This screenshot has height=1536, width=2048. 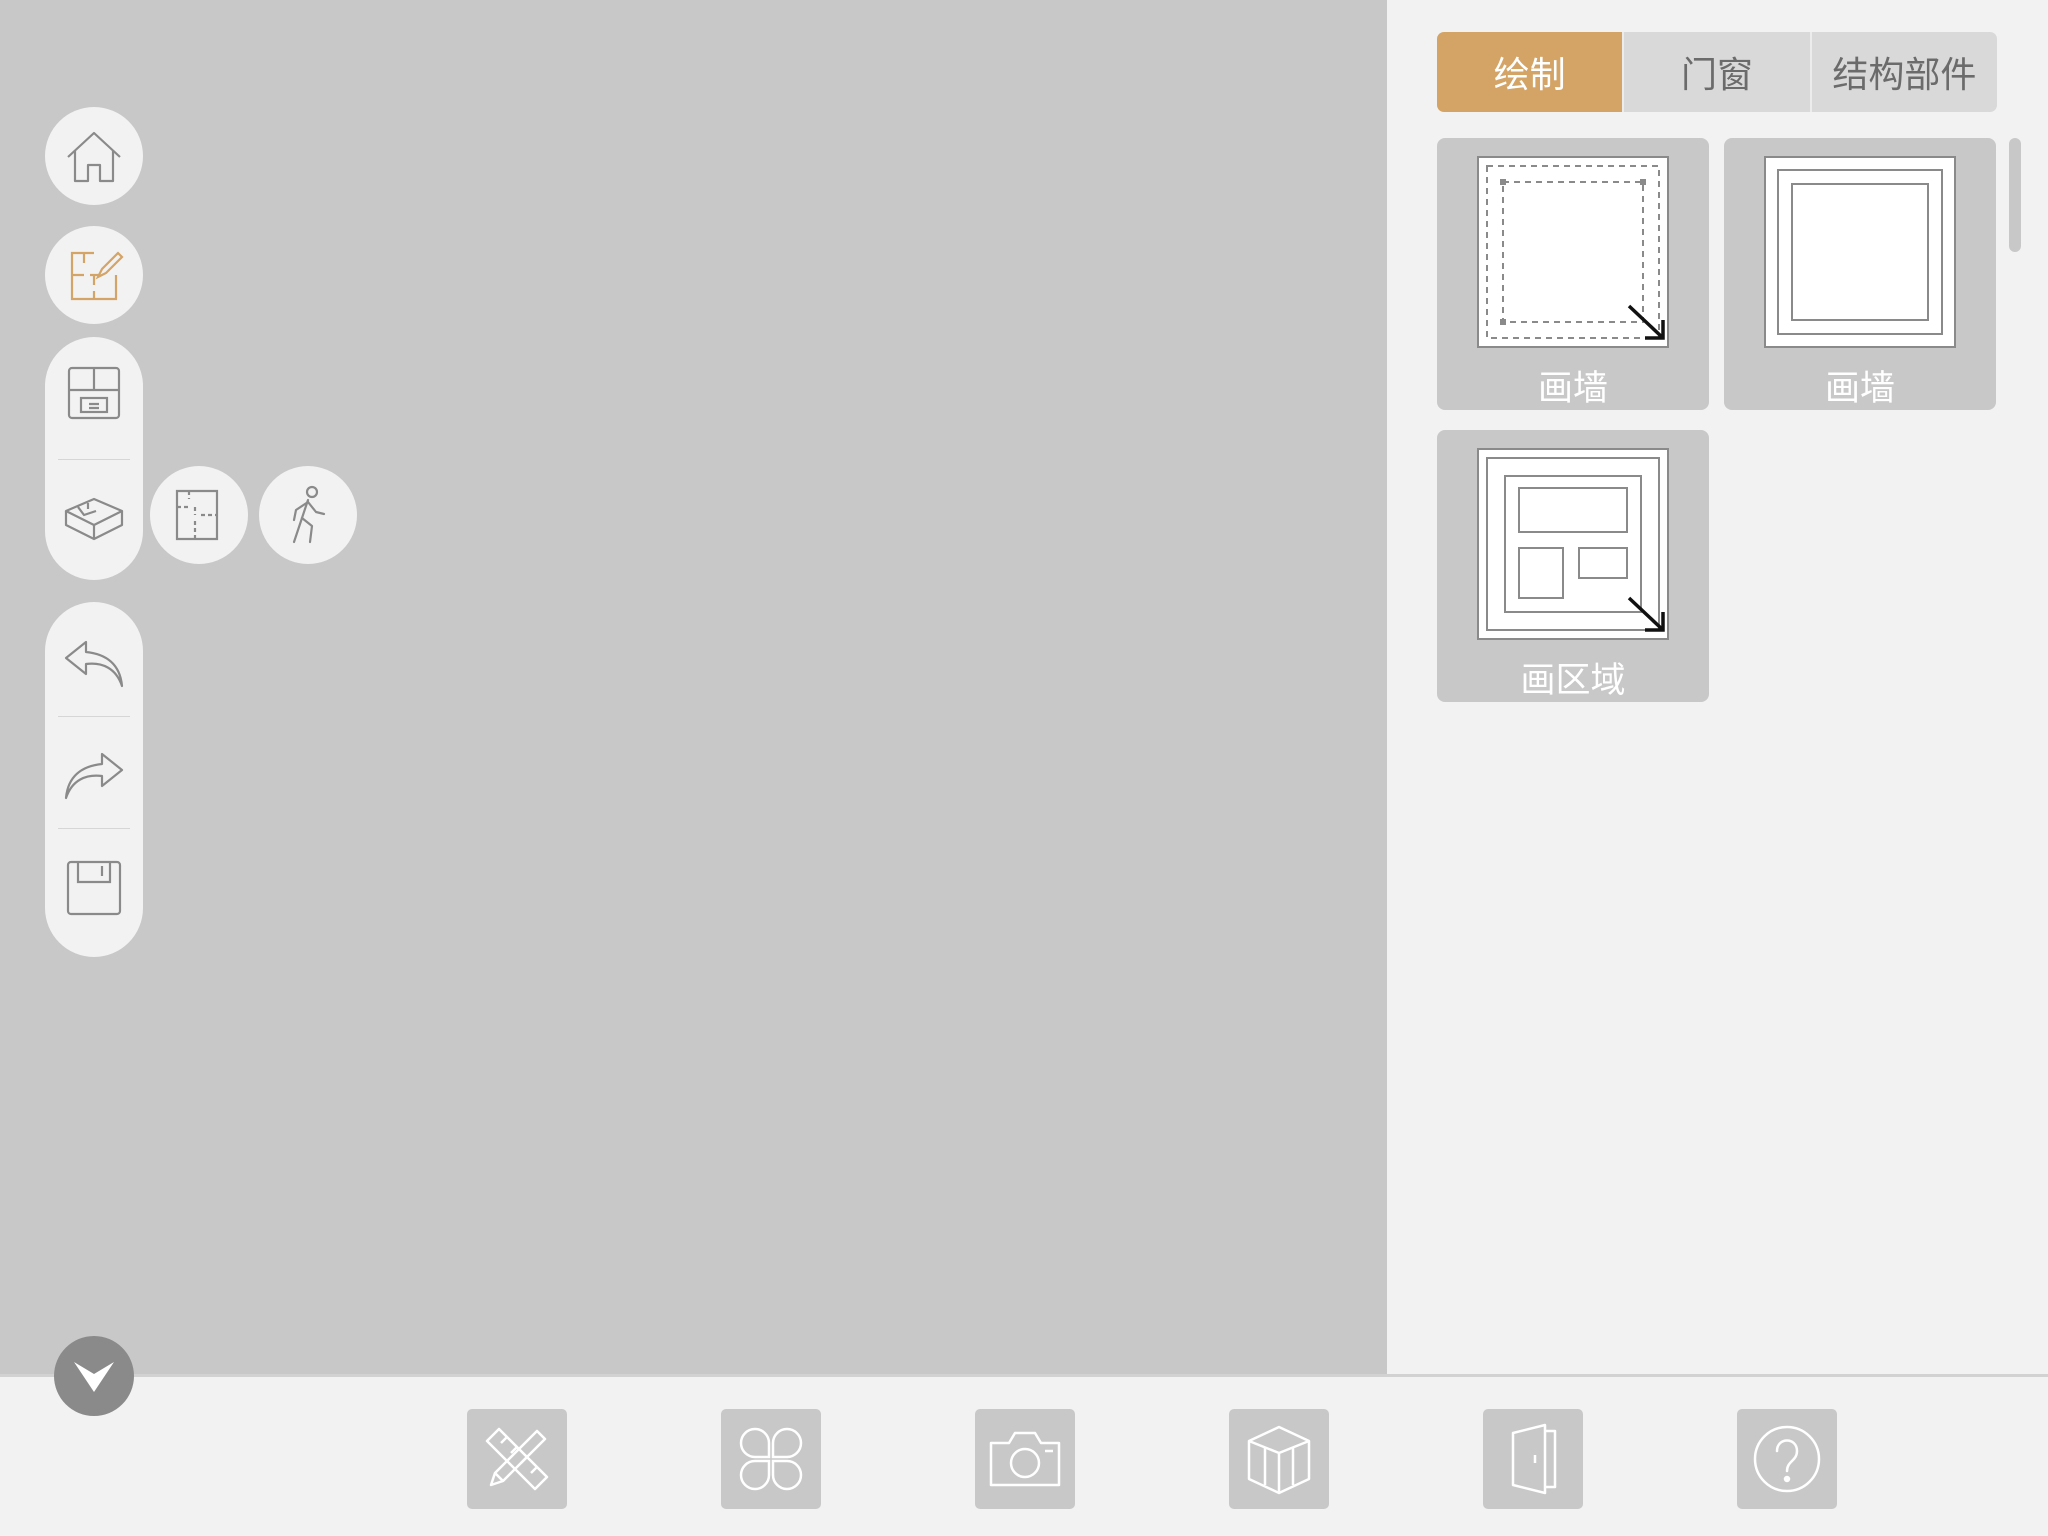 I want to click on screenshot-button, so click(x=1025, y=1459).